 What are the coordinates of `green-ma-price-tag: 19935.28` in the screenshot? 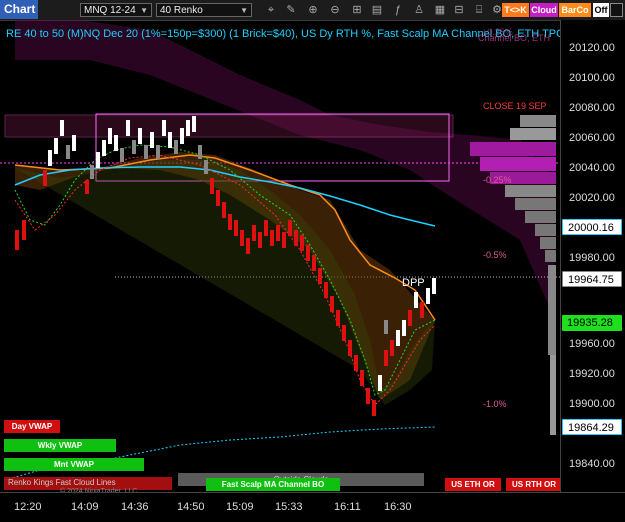 It's located at (592, 323).